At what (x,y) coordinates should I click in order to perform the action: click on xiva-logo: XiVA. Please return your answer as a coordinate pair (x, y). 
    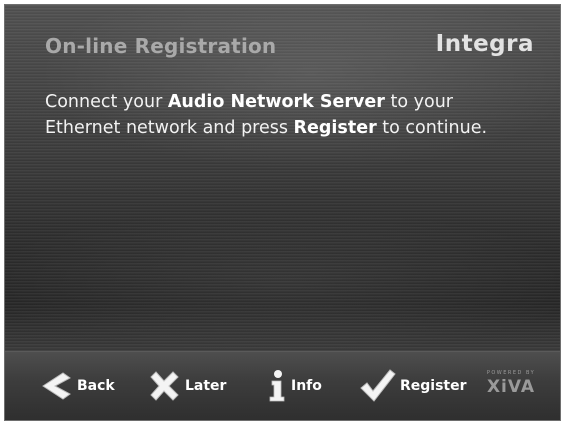
    Looking at the image, I should click on (511, 387).